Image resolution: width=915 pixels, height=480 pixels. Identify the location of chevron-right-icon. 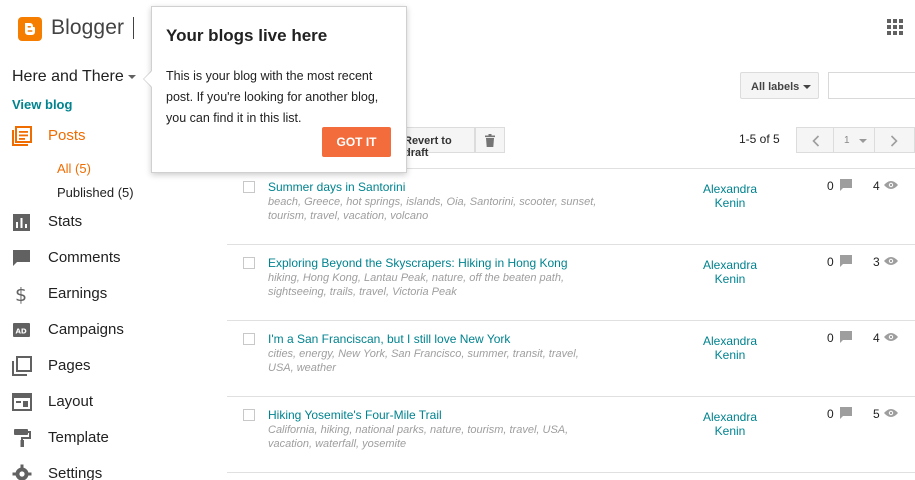
(894, 141).